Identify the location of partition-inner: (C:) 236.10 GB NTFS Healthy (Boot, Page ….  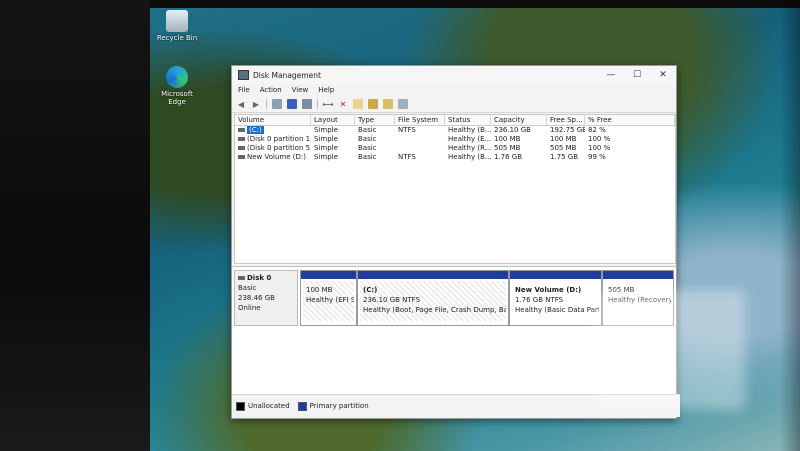
(433, 301).